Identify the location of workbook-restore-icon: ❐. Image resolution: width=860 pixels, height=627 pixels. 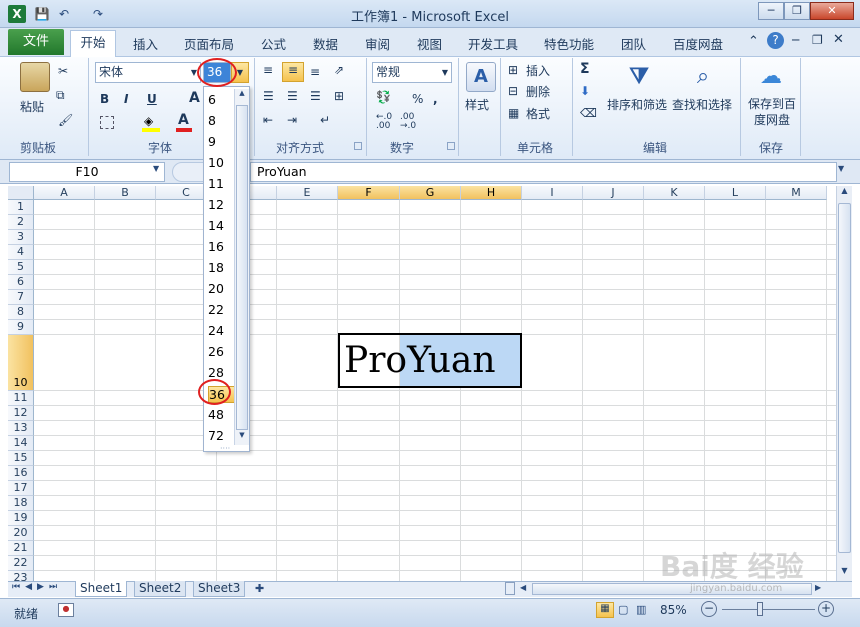
(817, 40).